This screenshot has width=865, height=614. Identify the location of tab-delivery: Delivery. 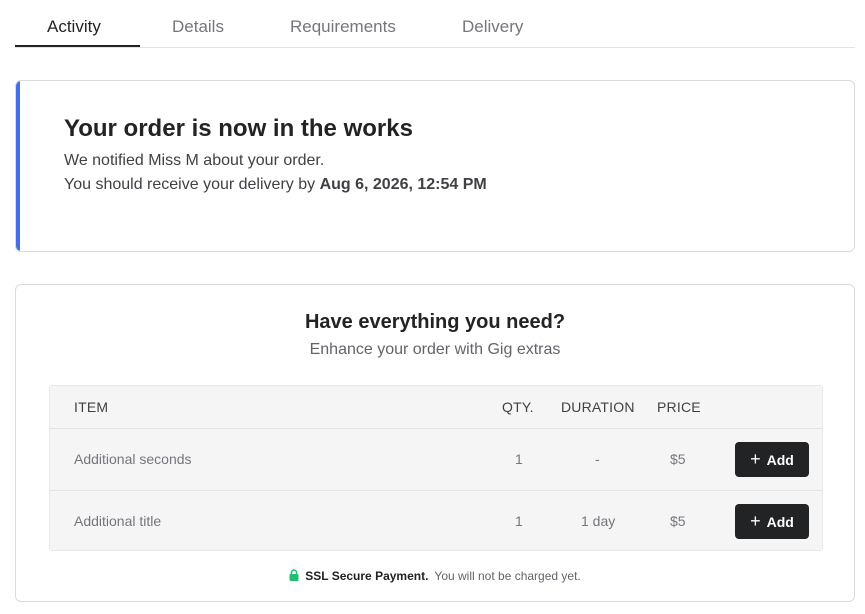
(492, 32).